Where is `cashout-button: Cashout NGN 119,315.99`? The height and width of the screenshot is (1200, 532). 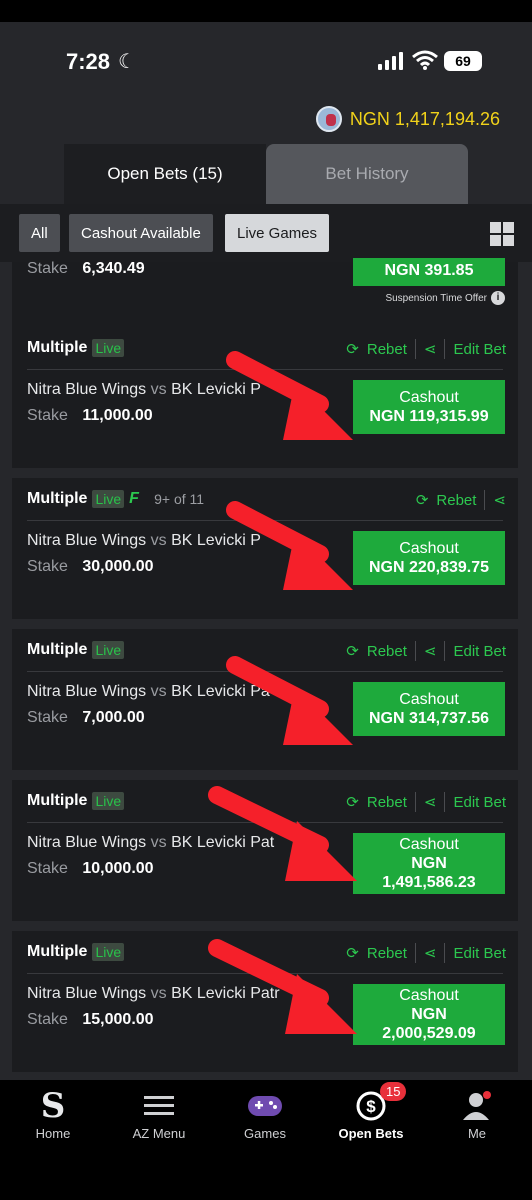 cashout-button: Cashout NGN 119,315.99 is located at coordinates (429, 407).